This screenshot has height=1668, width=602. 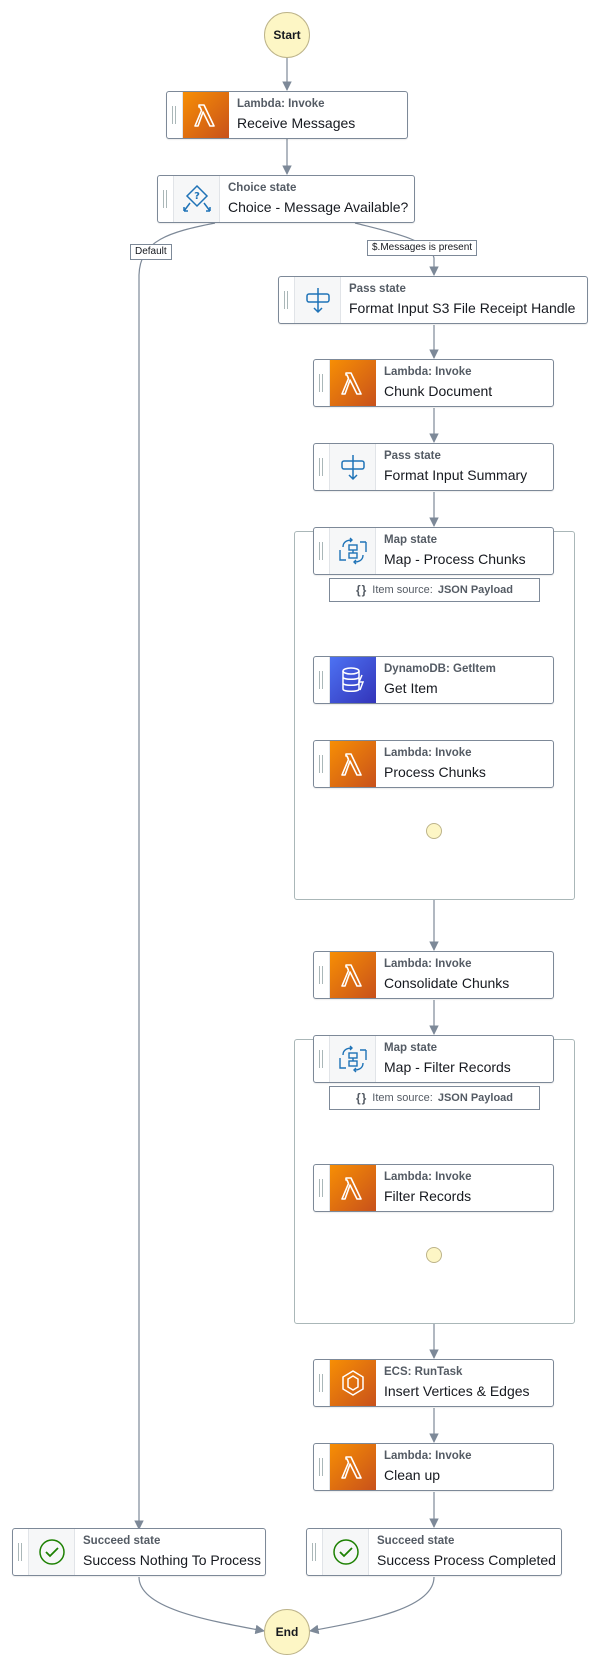 What do you see at coordinates (455, 559) in the screenshot?
I see `state-name: Map - Process Chunks` at bounding box center [455, 559].